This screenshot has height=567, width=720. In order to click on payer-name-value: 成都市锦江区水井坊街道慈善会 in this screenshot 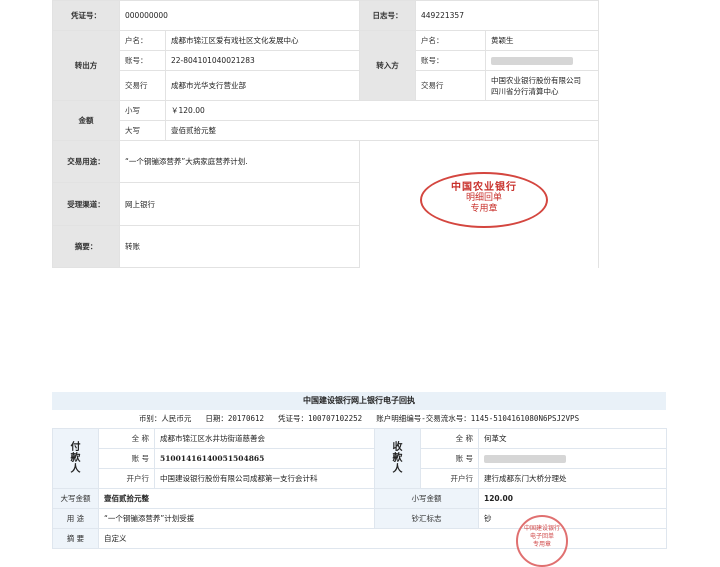, I will do `click(264, 438)`.